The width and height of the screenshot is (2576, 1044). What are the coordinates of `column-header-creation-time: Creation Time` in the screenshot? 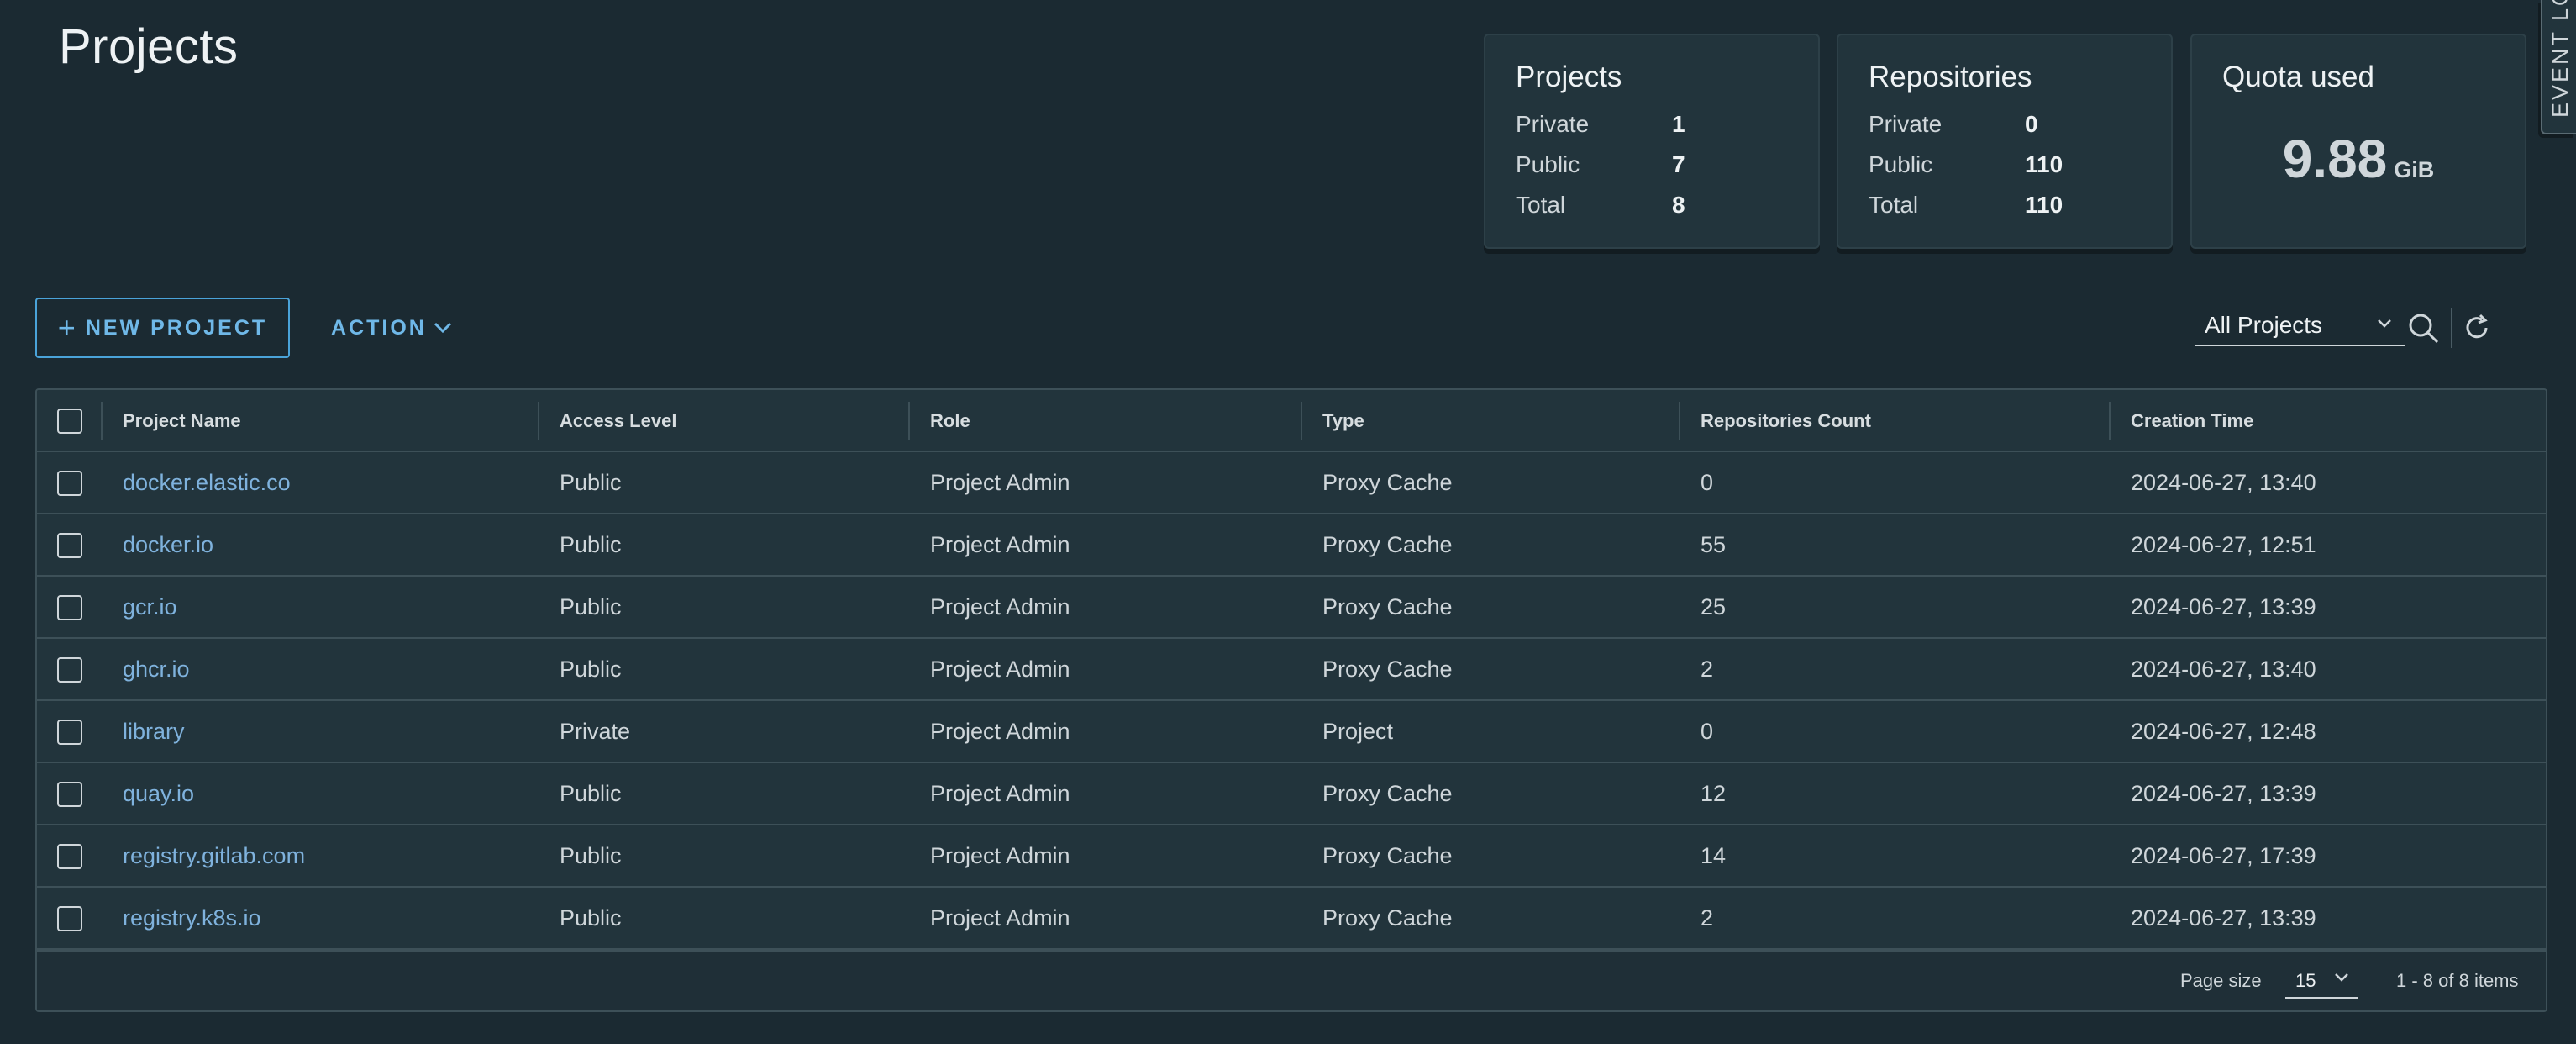 It's located at (2182, 421).